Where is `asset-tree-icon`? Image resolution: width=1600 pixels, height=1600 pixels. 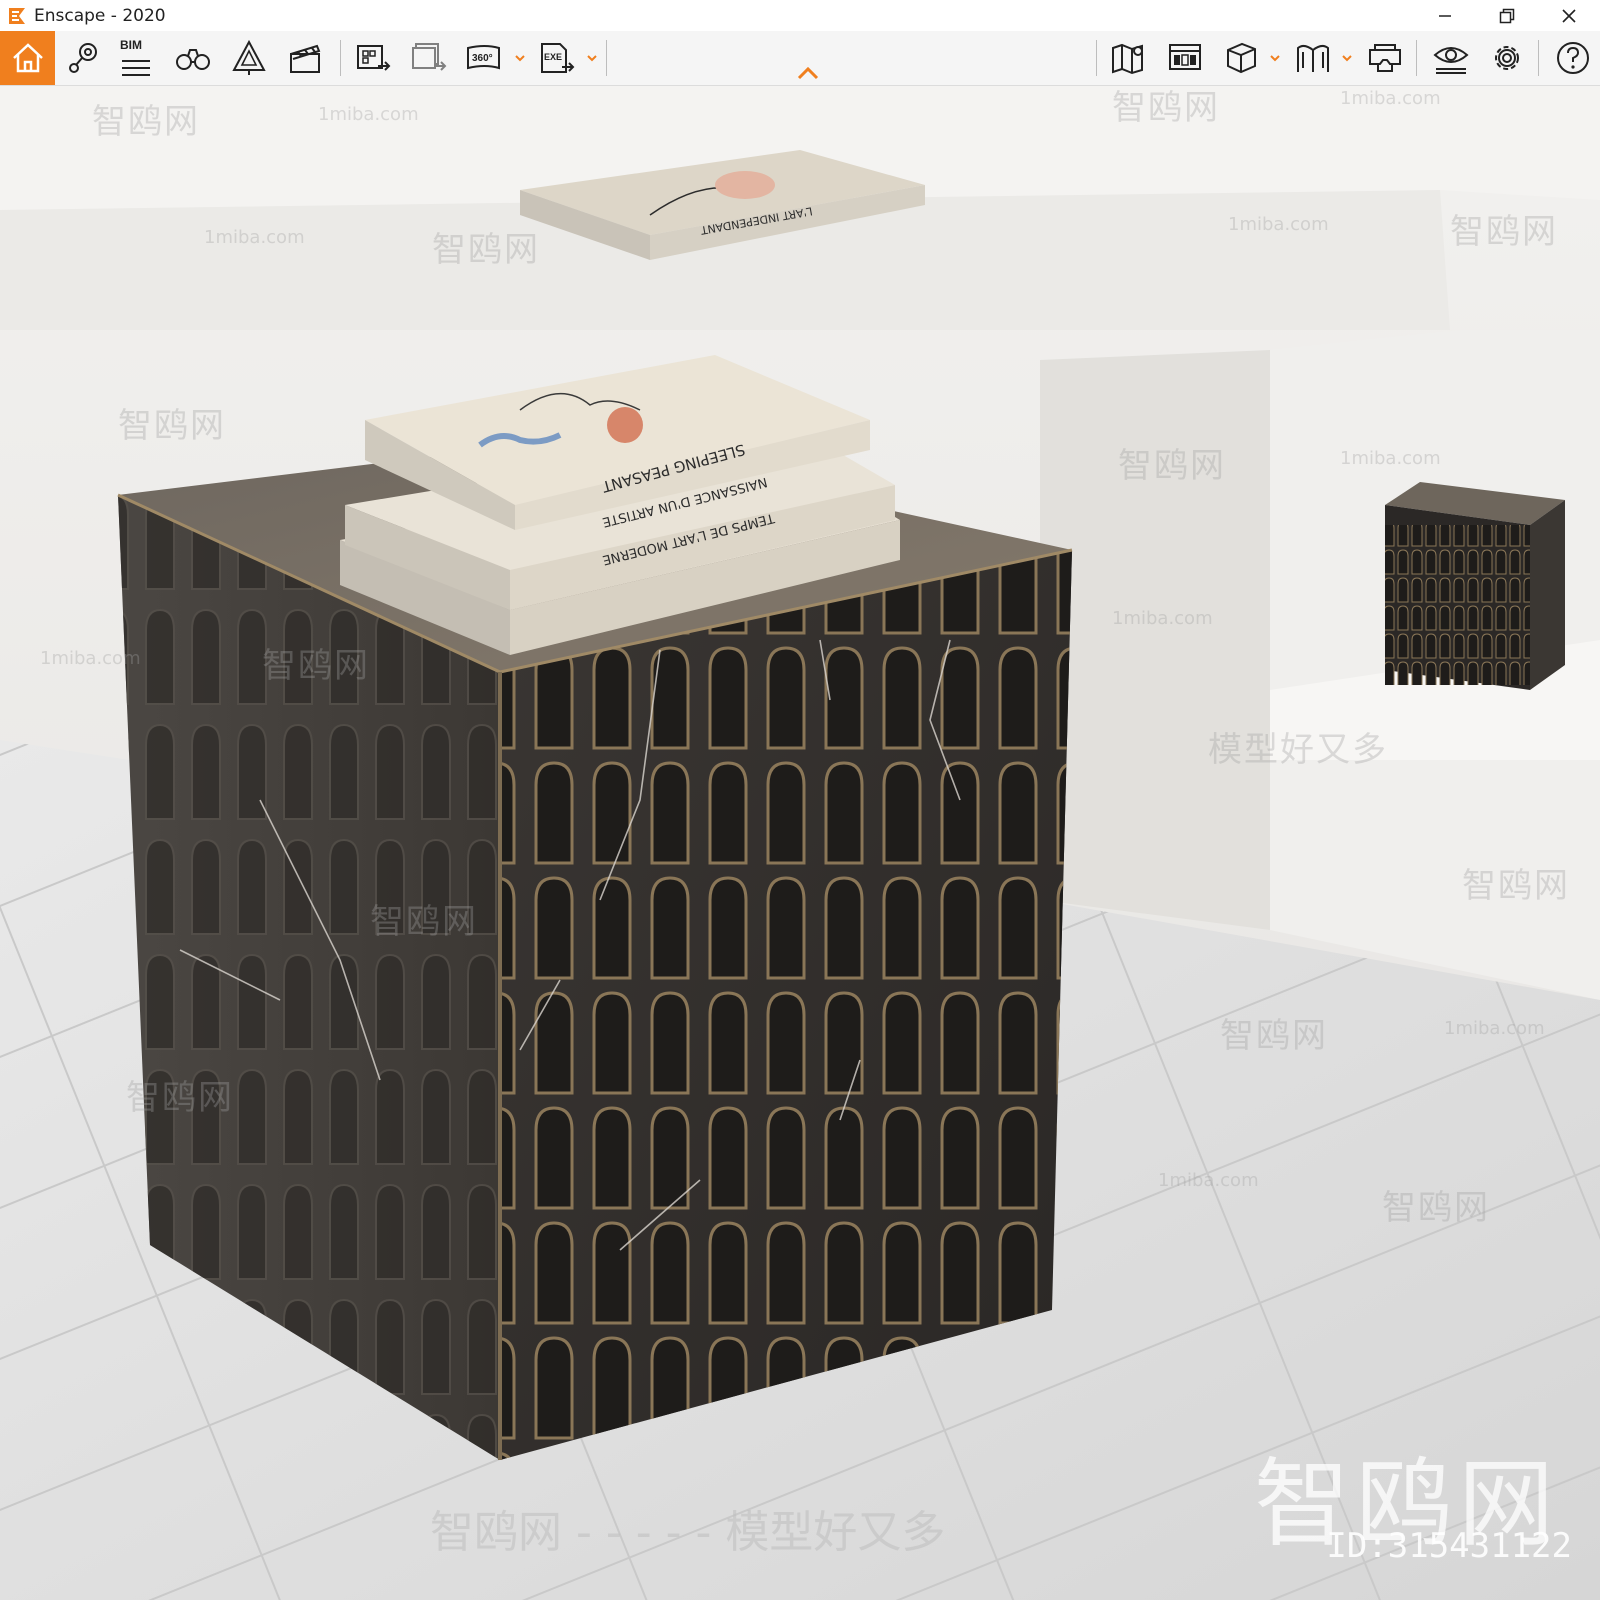 asset-tree-icon is located at coordinates (249, 57).